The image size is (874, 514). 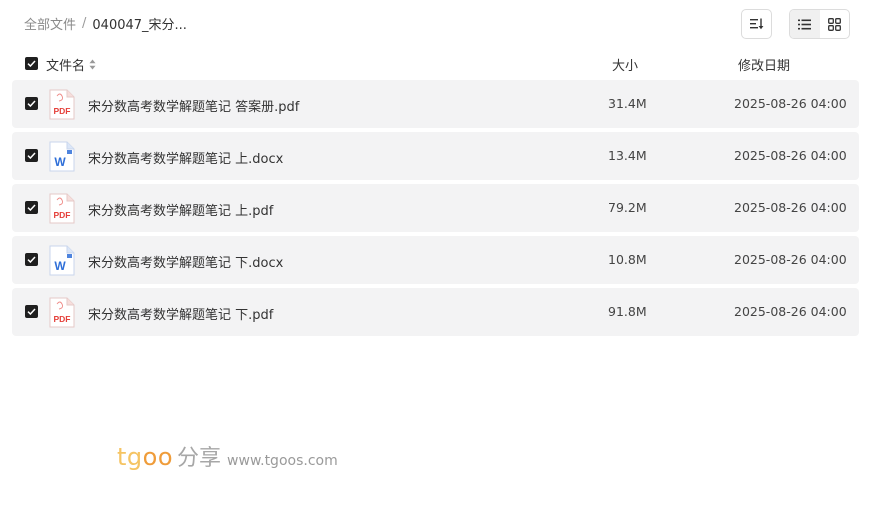 I want to click on file-size: 79.2M, so click(x=627, y=207).